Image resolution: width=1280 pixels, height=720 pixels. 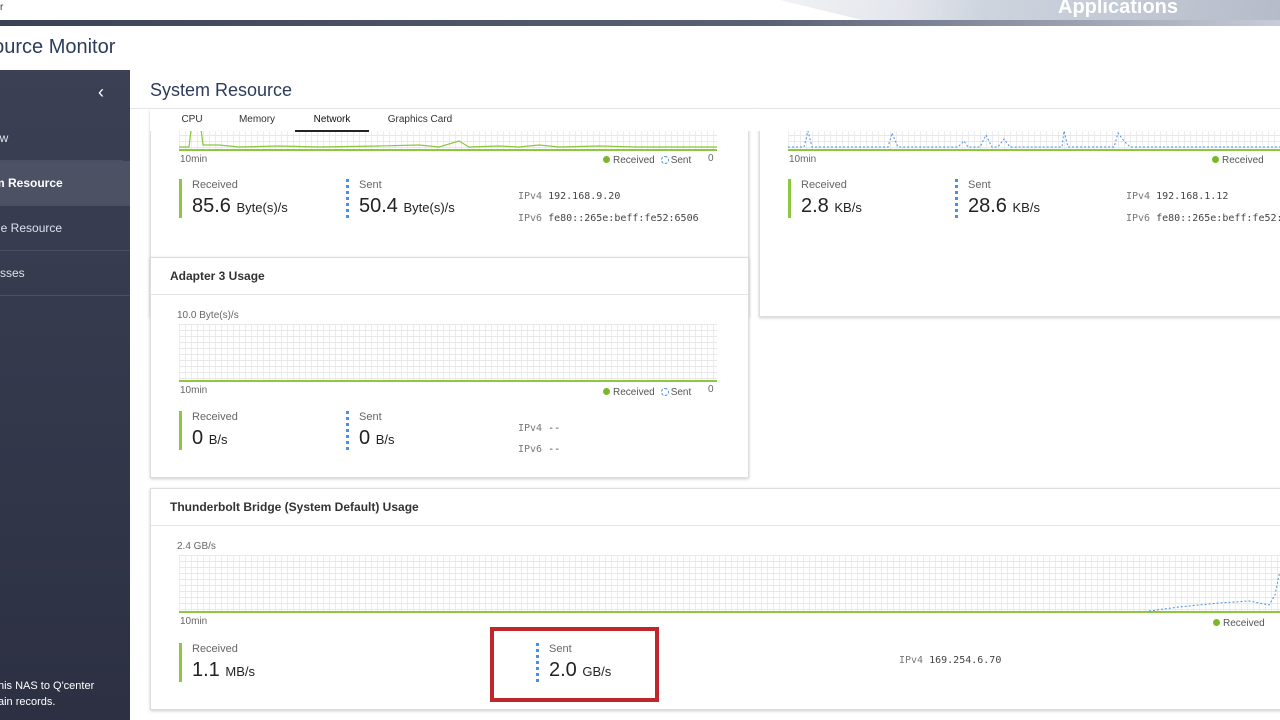 What do you see at coordinates (47, 694) in the screenshot?
I see `sidebar-footer: his NAS to Q'center ain records.` at bounding box center [47, 694].